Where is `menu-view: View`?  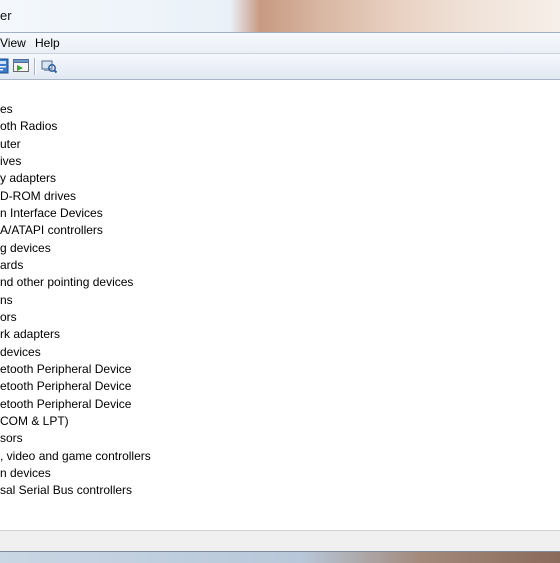
menu-view: View is located at coordinates (13, 43).